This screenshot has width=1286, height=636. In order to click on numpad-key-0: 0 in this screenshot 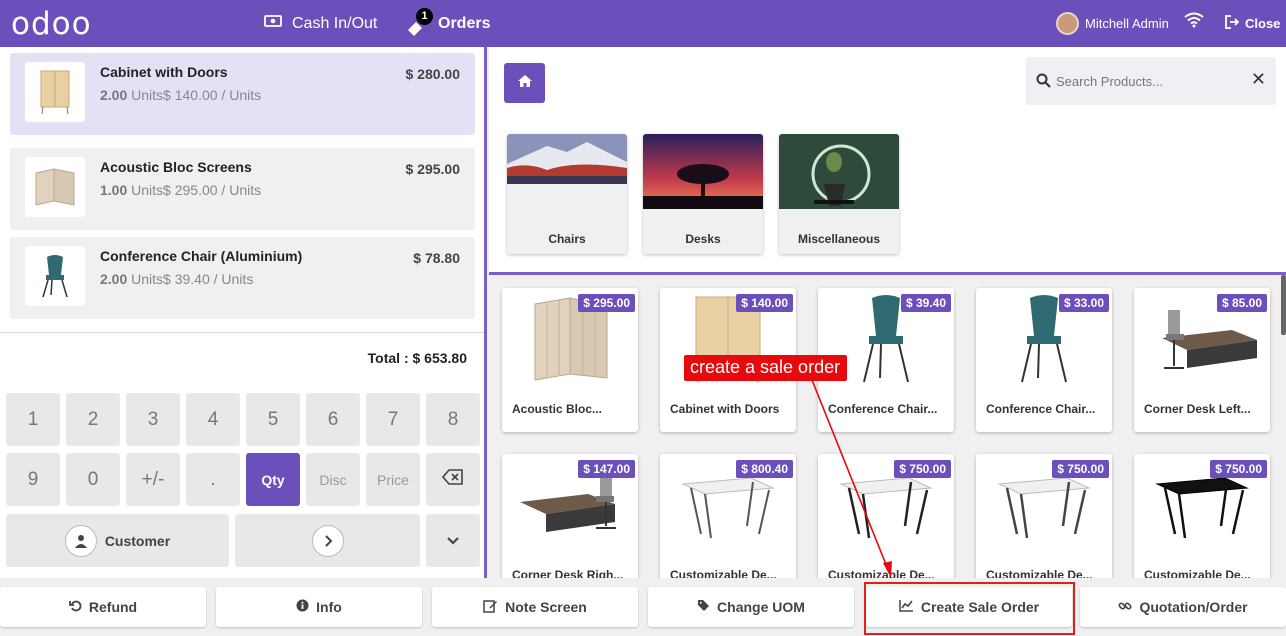, I will do `click(93, 479)`.